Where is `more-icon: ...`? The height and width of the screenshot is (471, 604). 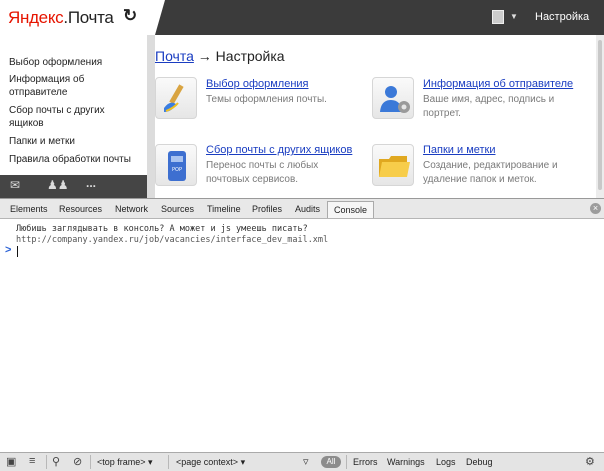 more-icon: ... is located at coordinates (91, 183).